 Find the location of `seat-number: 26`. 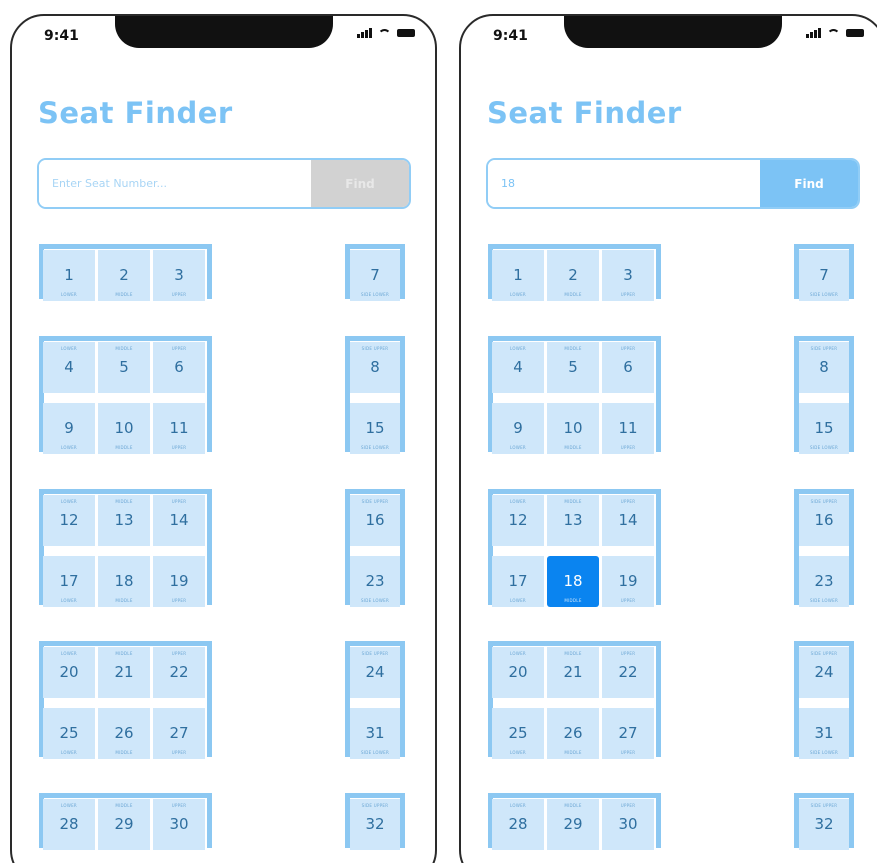

seat-number: 26 is located at coordinates (573, 733).